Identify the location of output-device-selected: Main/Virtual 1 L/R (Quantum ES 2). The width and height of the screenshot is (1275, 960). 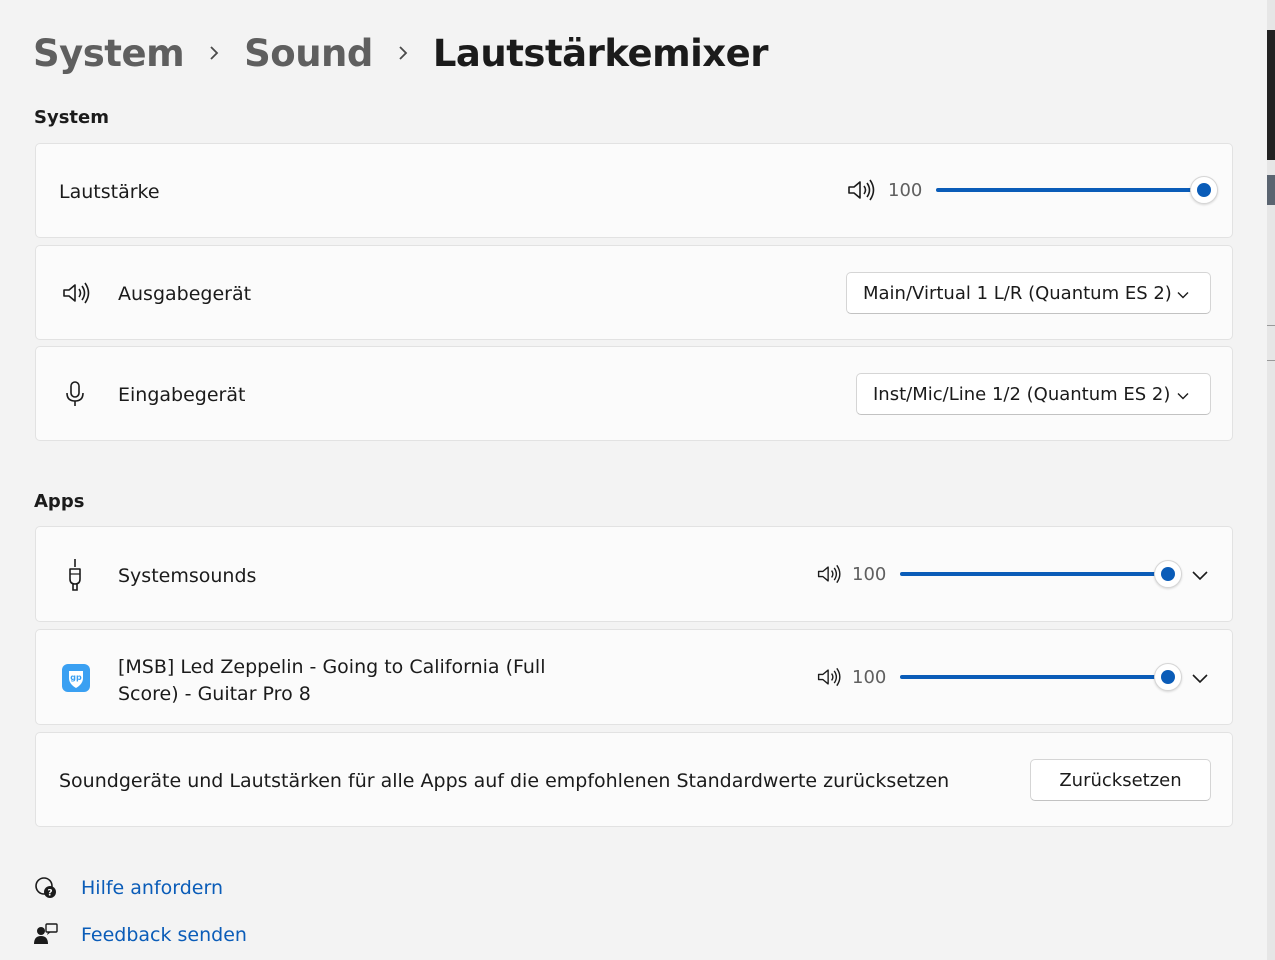
(1017, 293).